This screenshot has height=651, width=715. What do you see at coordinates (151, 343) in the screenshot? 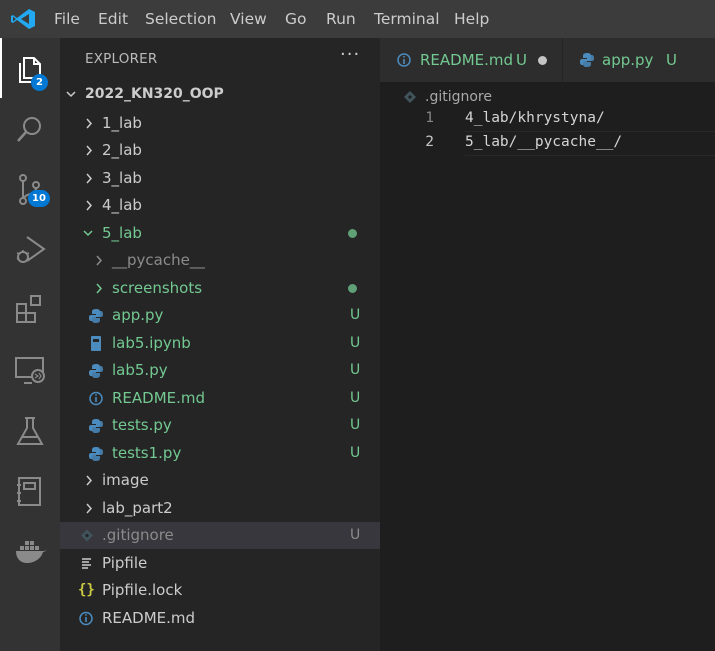
I see `tree-item-label: lab5.ipynb` at bounding box center [151, 343].